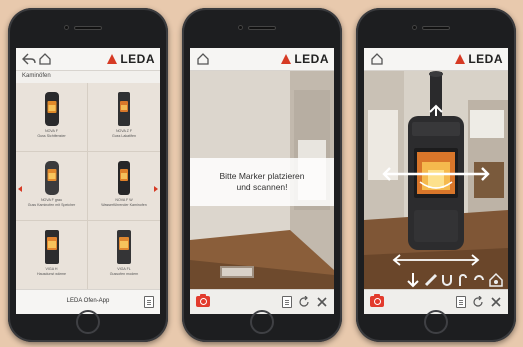  I want to click on product-model: NOVA F grau, so click(51, 200).